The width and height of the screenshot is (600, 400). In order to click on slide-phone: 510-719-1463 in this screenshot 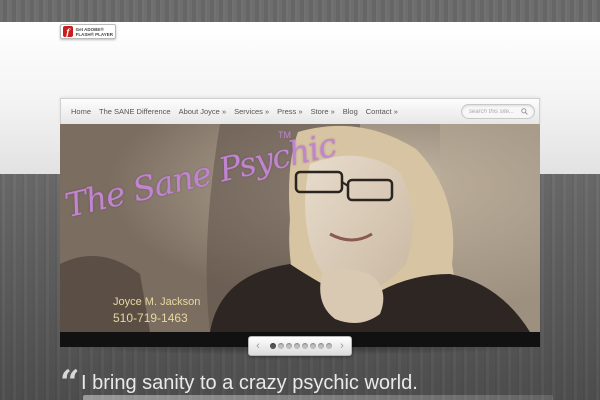, I will do `click(150, 318)`.